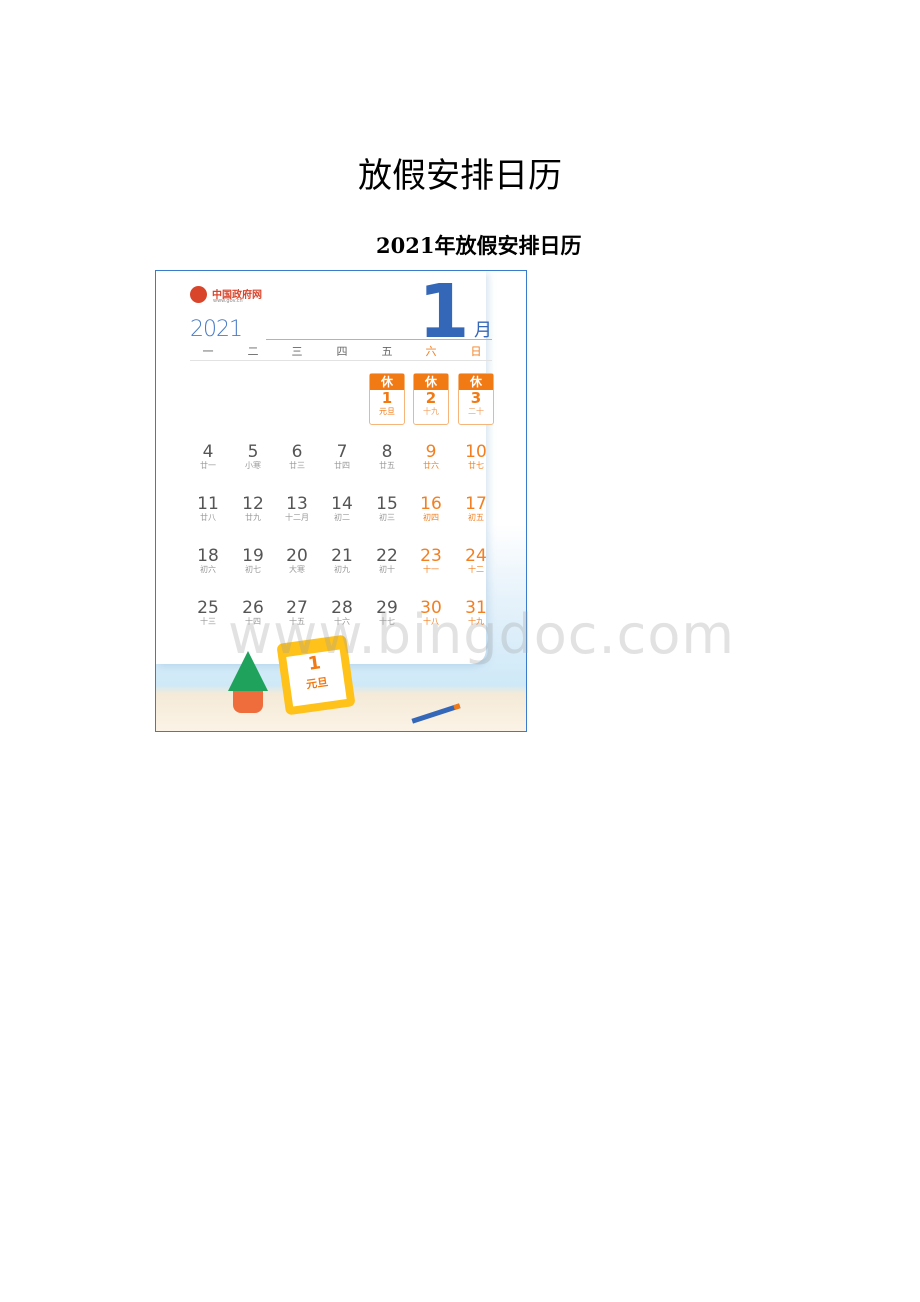  I want to click on day-number: 1, so click(387, 398).